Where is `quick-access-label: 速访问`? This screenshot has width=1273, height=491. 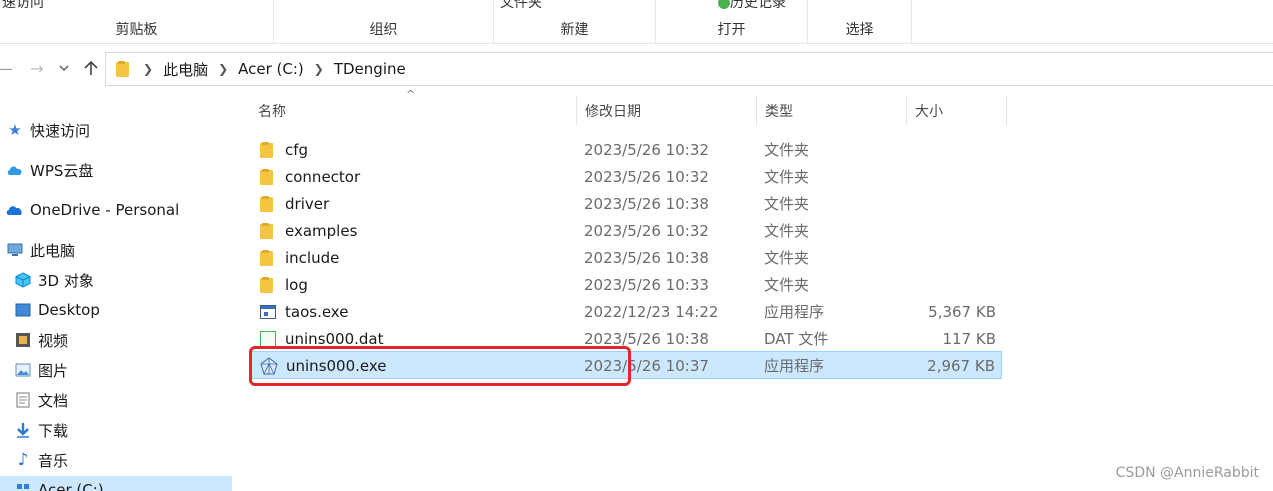 quick-access-label: 速访问 is located at coordinates (23, 6).